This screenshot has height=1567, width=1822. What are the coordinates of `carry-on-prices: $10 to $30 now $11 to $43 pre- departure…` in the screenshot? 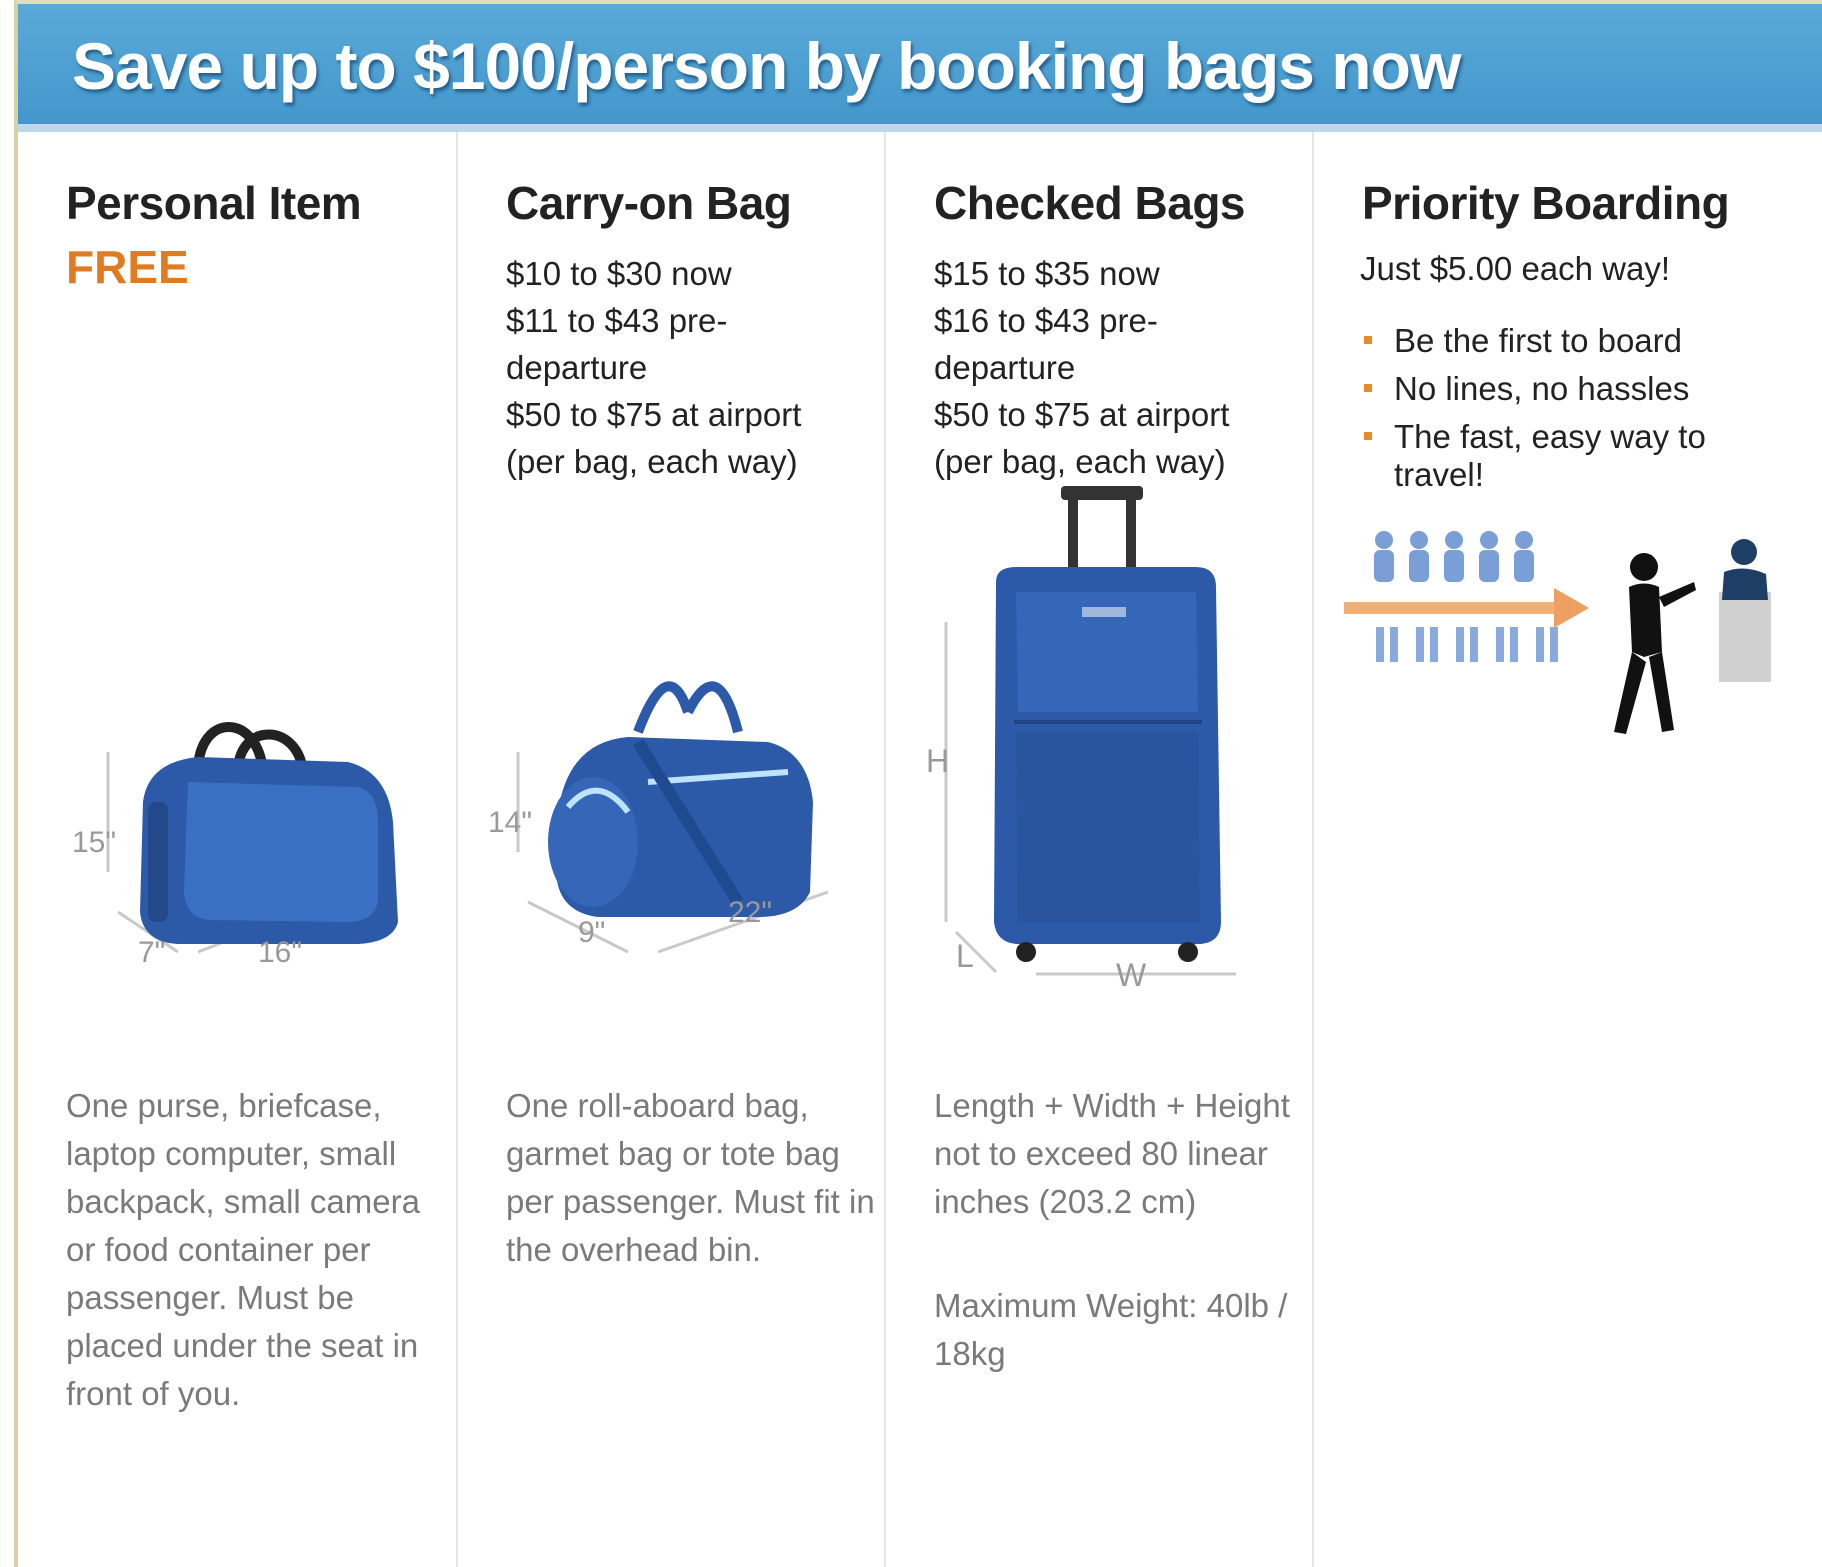 It's located at (696, 367).